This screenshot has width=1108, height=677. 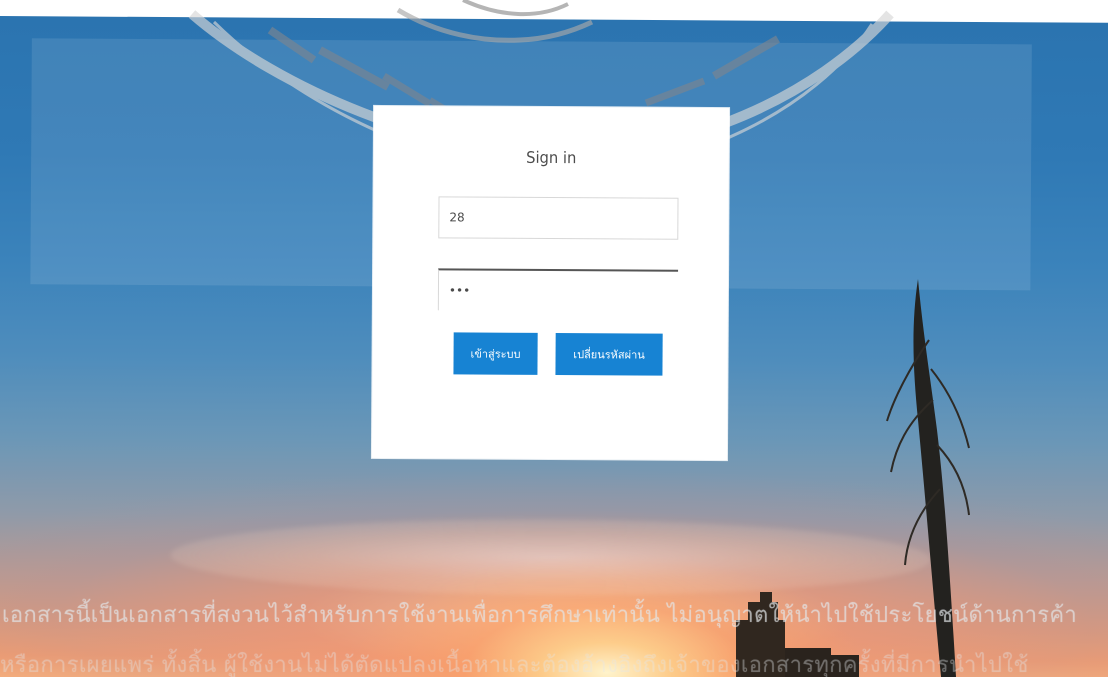 I want to click on login-button: เข้าสู่ระบบ, so click(x=495, y=353).